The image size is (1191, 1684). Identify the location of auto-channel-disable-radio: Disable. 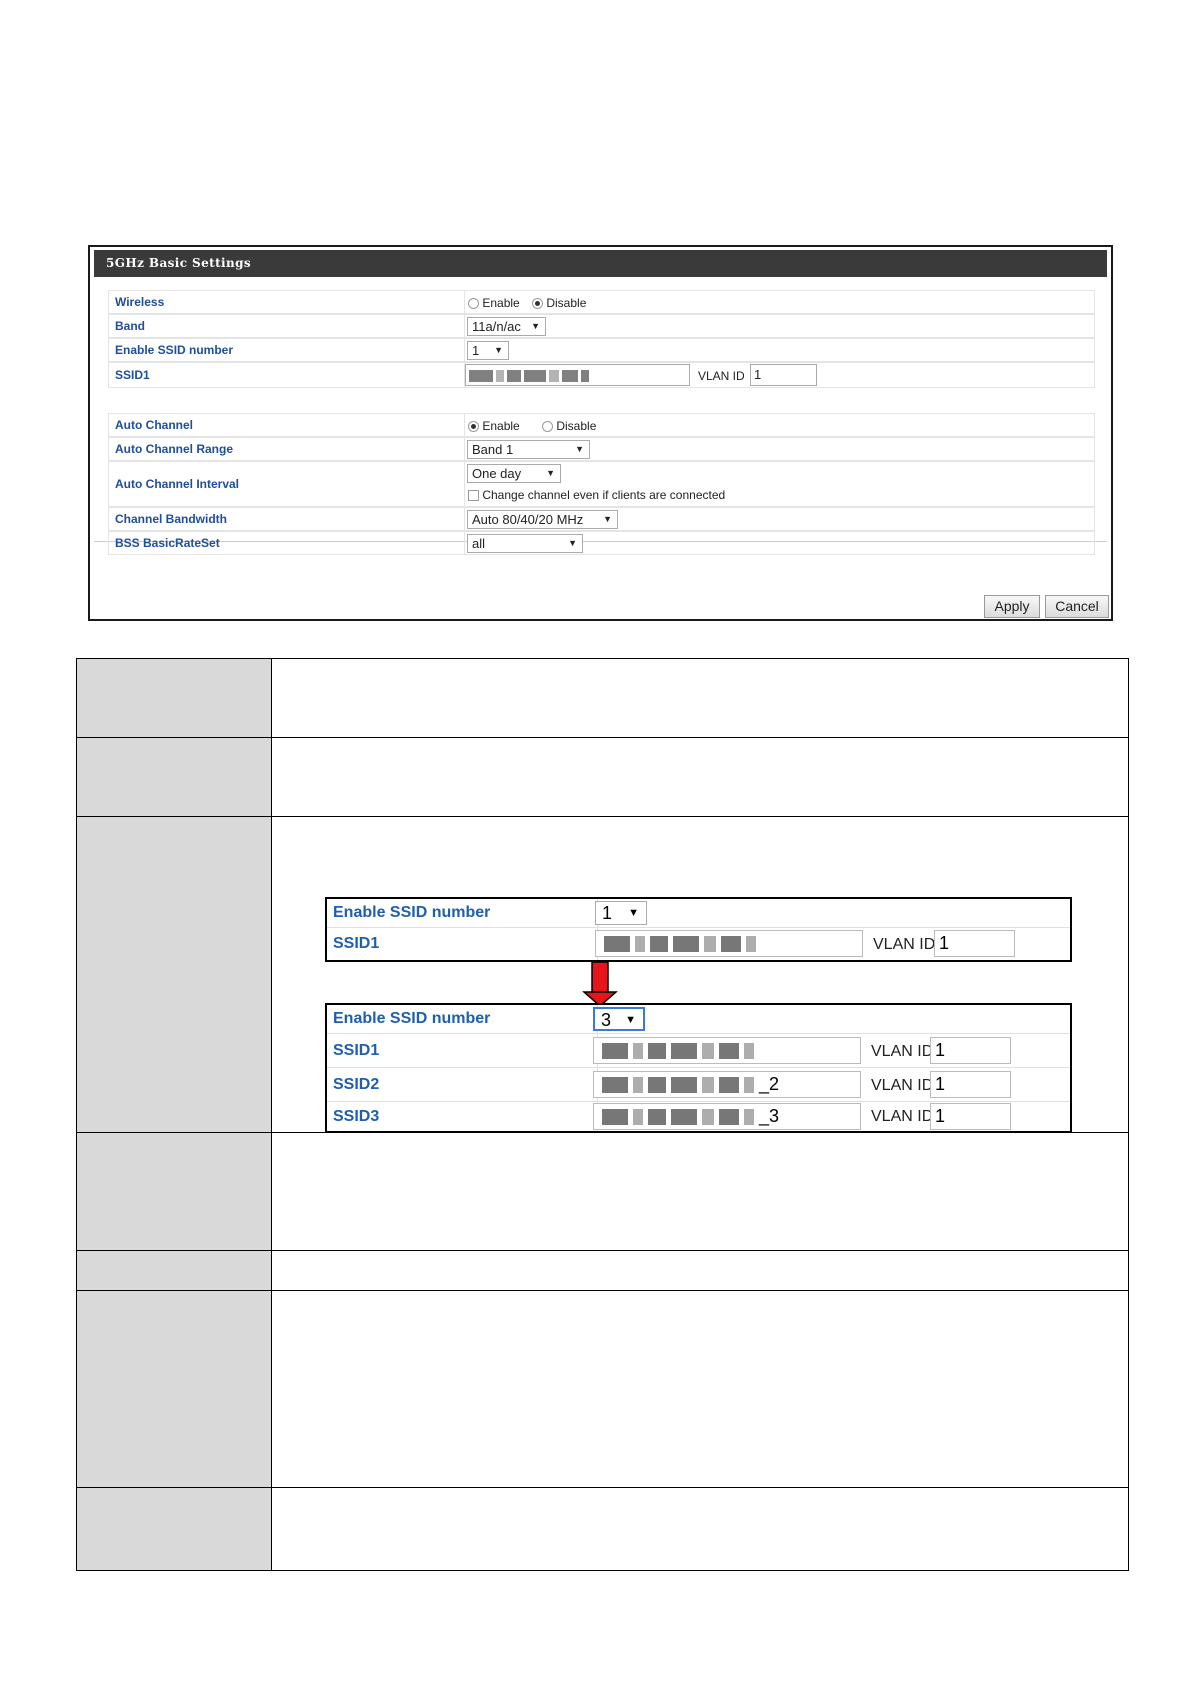
(569, 426).